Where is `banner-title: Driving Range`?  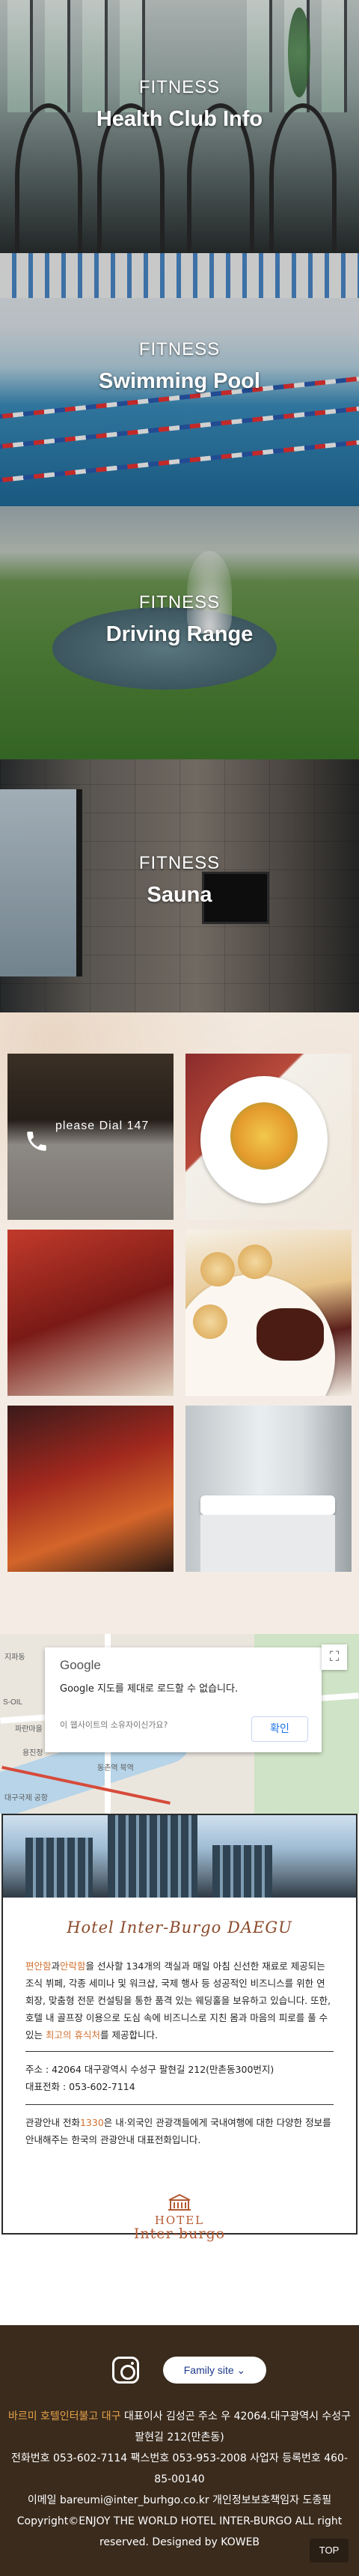 banner-title: Driving Range is located at coordinates (179, 634).